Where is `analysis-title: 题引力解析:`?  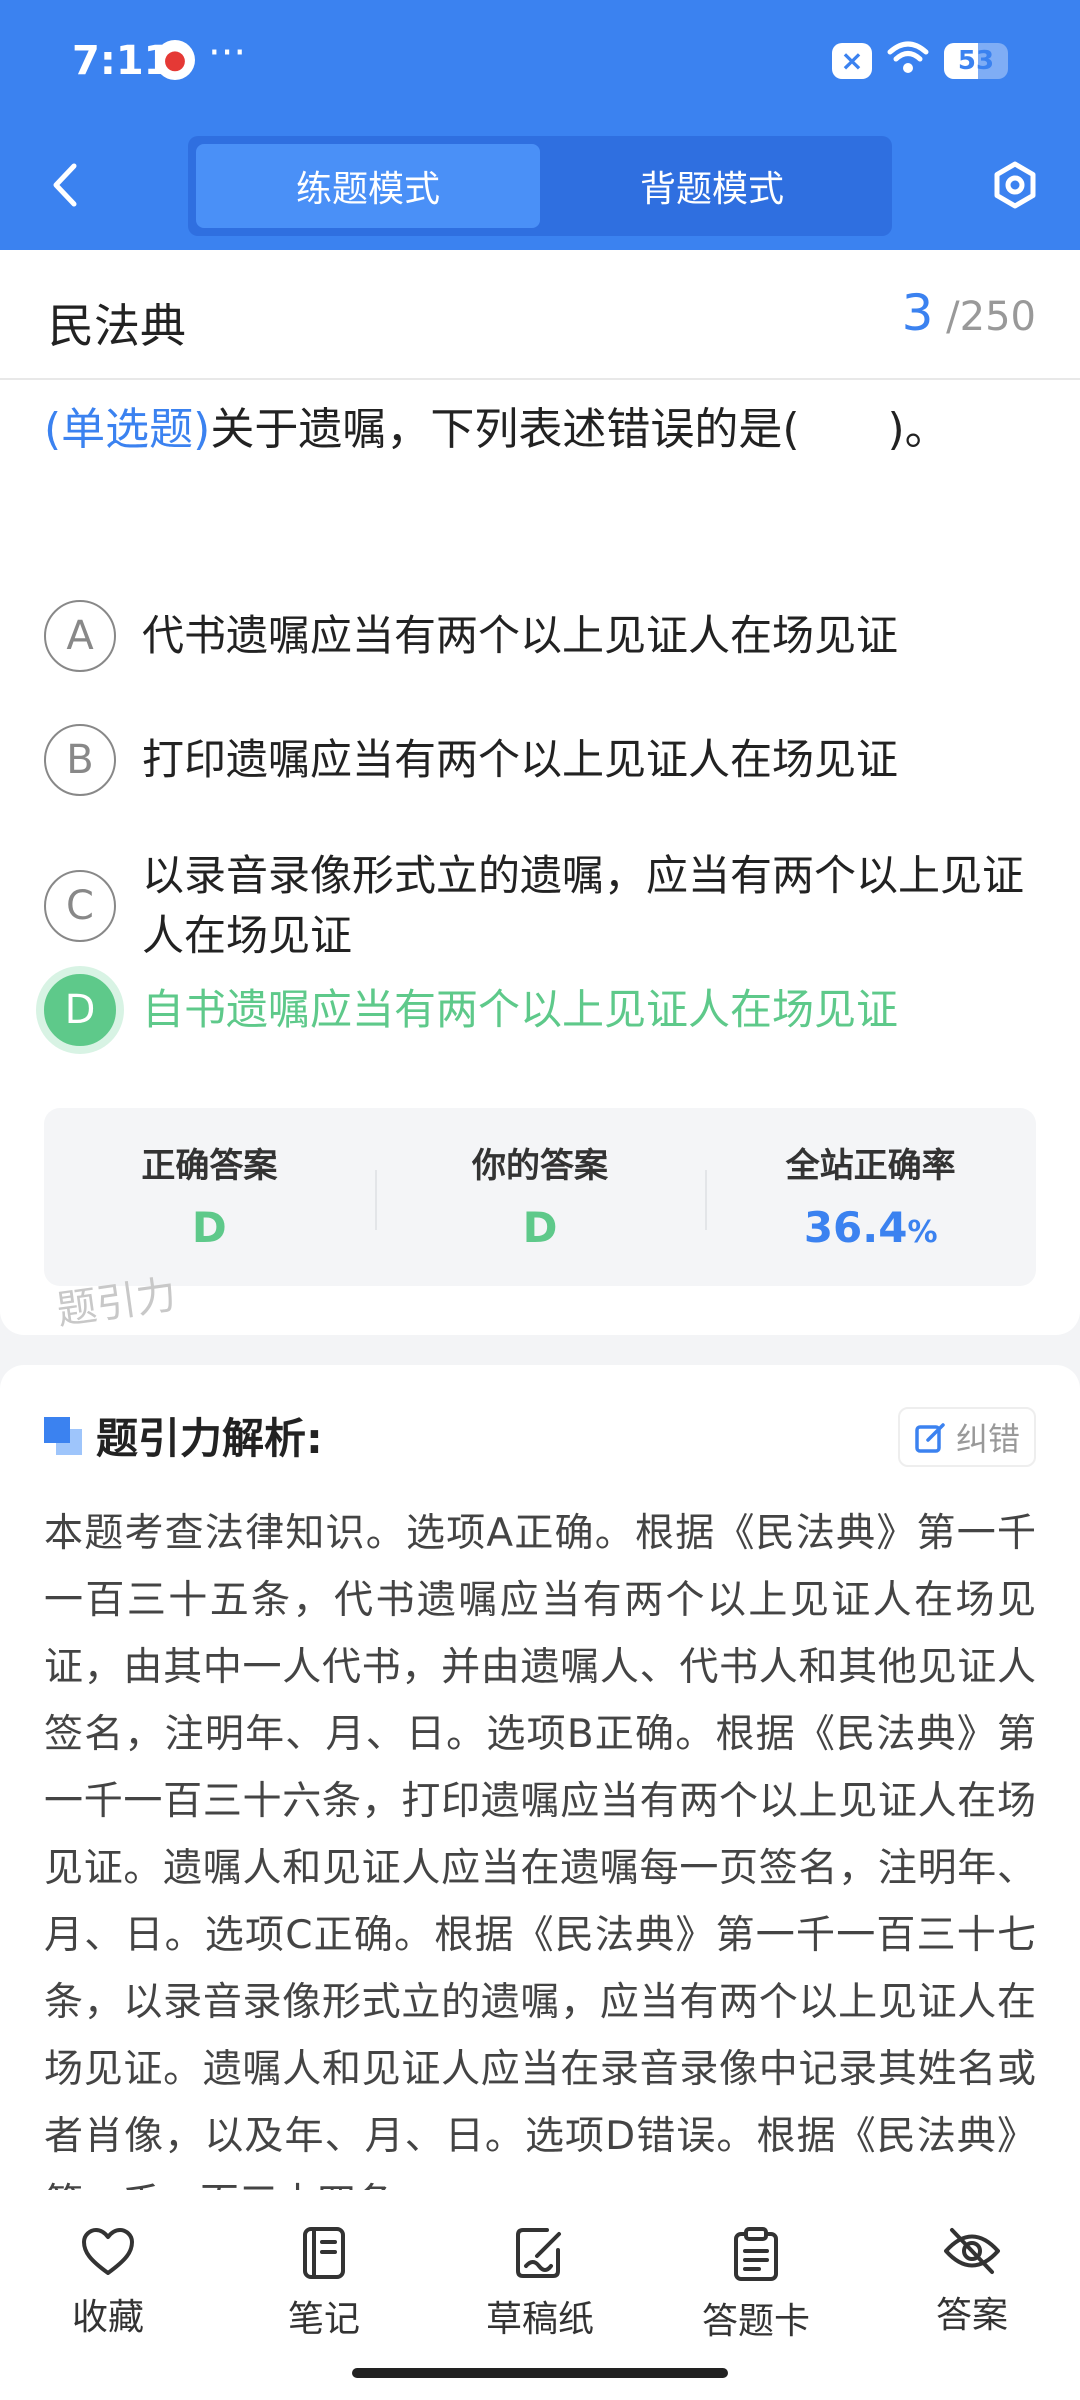 analysis-title: 题引力解析: is located at coordinates (209, 1438).